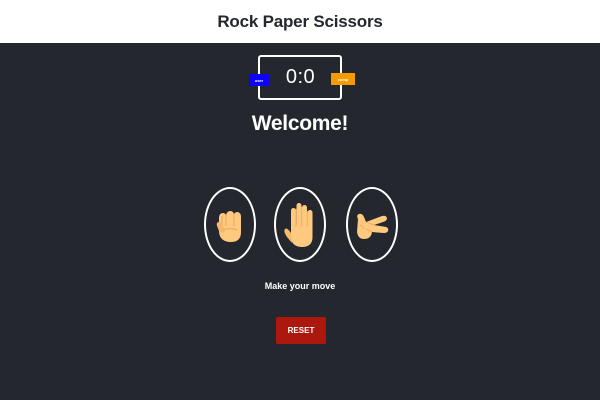  I want to click on app-header: Rock Paper Scissors, so click(300, 21).